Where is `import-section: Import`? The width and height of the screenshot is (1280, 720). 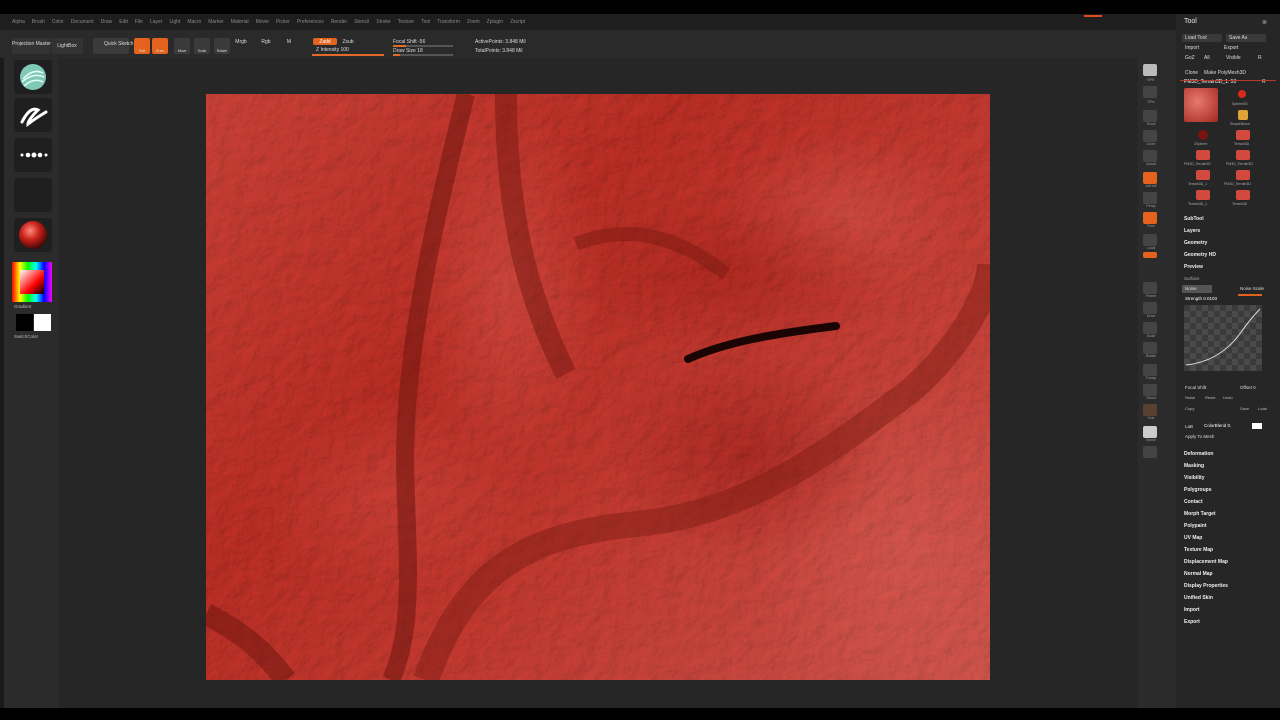
import-section: Import is located at coordinates (1192, 610).